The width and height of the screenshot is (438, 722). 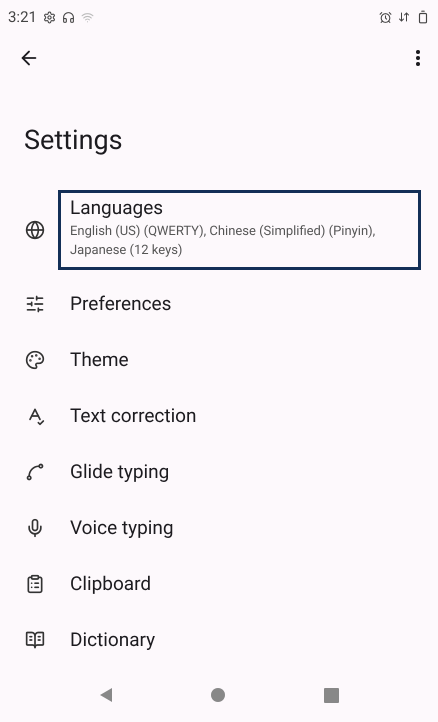 What do you see at coordinates (239, 528) in the screenshot?
I see `settings-item: Voice typing` at bounding box center [239, 528].